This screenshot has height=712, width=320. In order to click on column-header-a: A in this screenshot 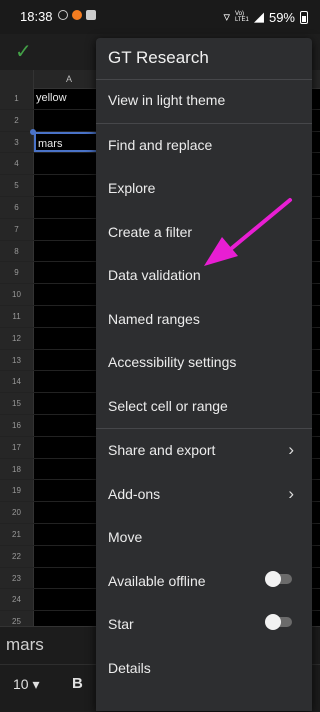, I will do `click(69, 79)`.